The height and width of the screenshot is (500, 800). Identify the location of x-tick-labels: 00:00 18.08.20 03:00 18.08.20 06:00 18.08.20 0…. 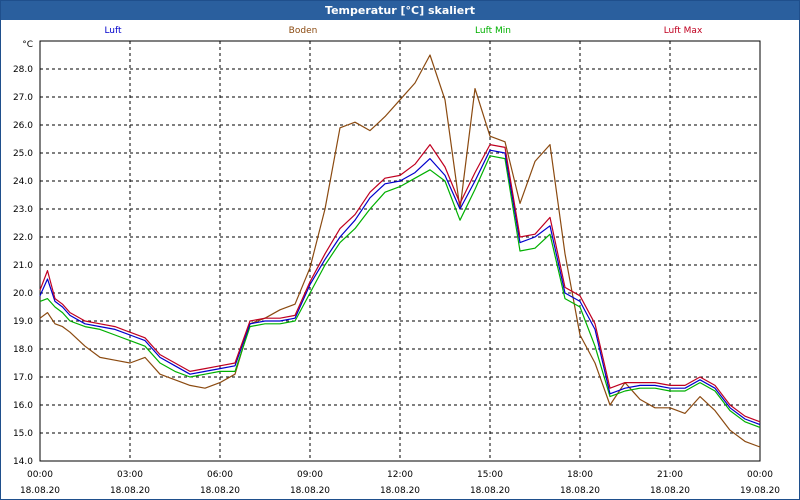
(400, 483).